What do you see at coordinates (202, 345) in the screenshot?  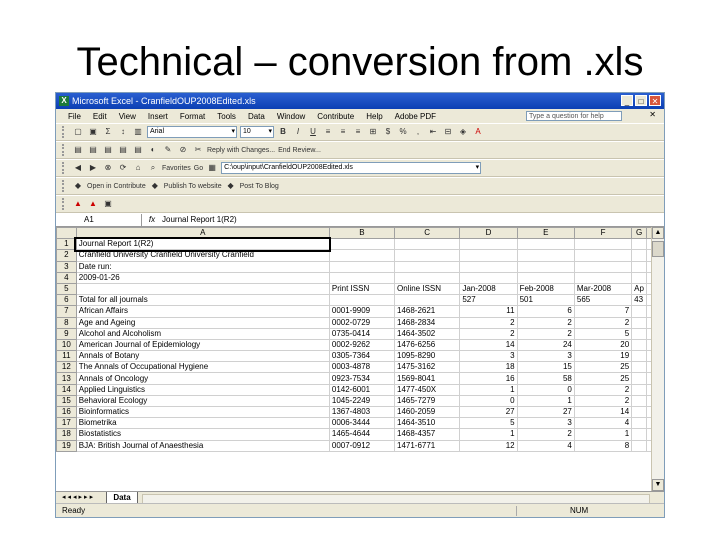 I see `cell: American Journal of Epidemiology` at bounding box center [202, 345].